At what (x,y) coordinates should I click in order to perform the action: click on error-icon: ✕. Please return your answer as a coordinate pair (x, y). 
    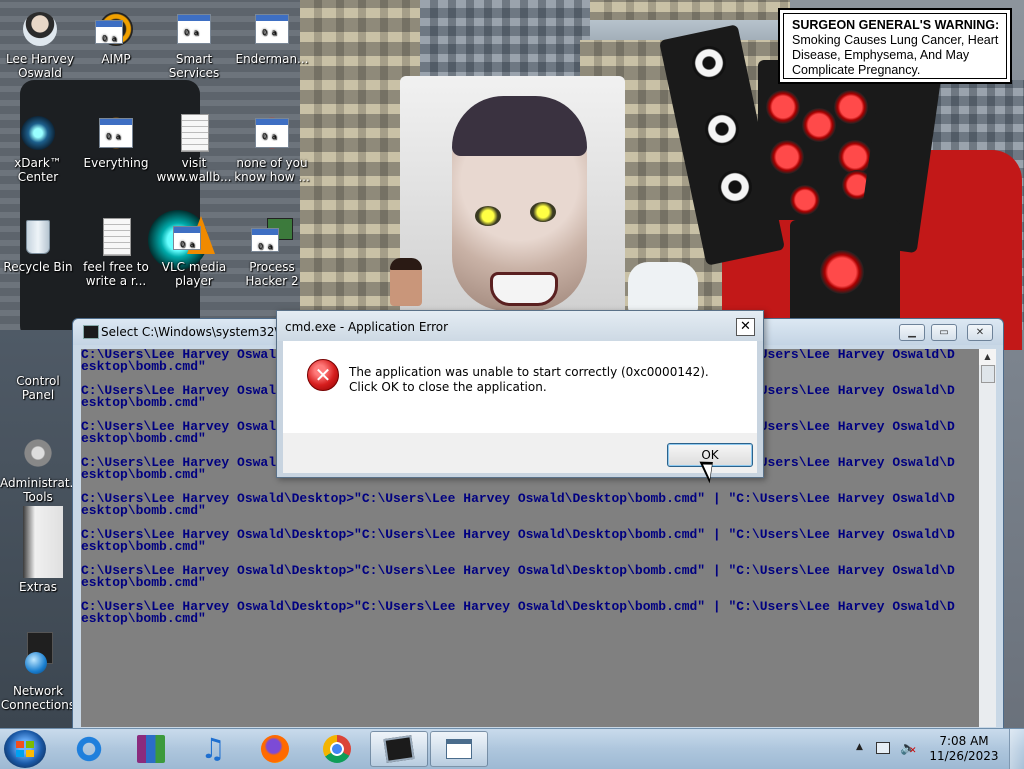
    Looking at the image, I should click on (323, 375).